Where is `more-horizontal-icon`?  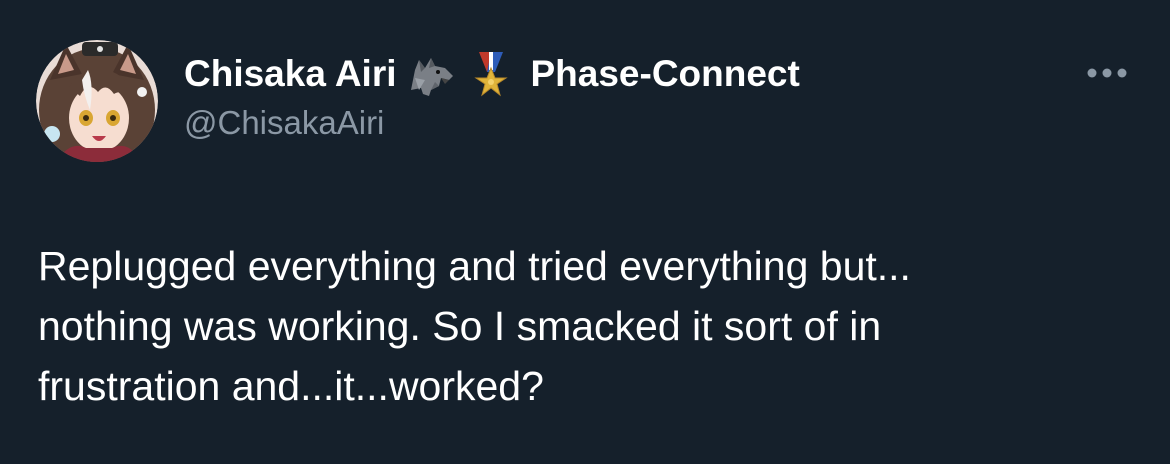 more-horizontal-icon is located at coordinates (1107, 73).